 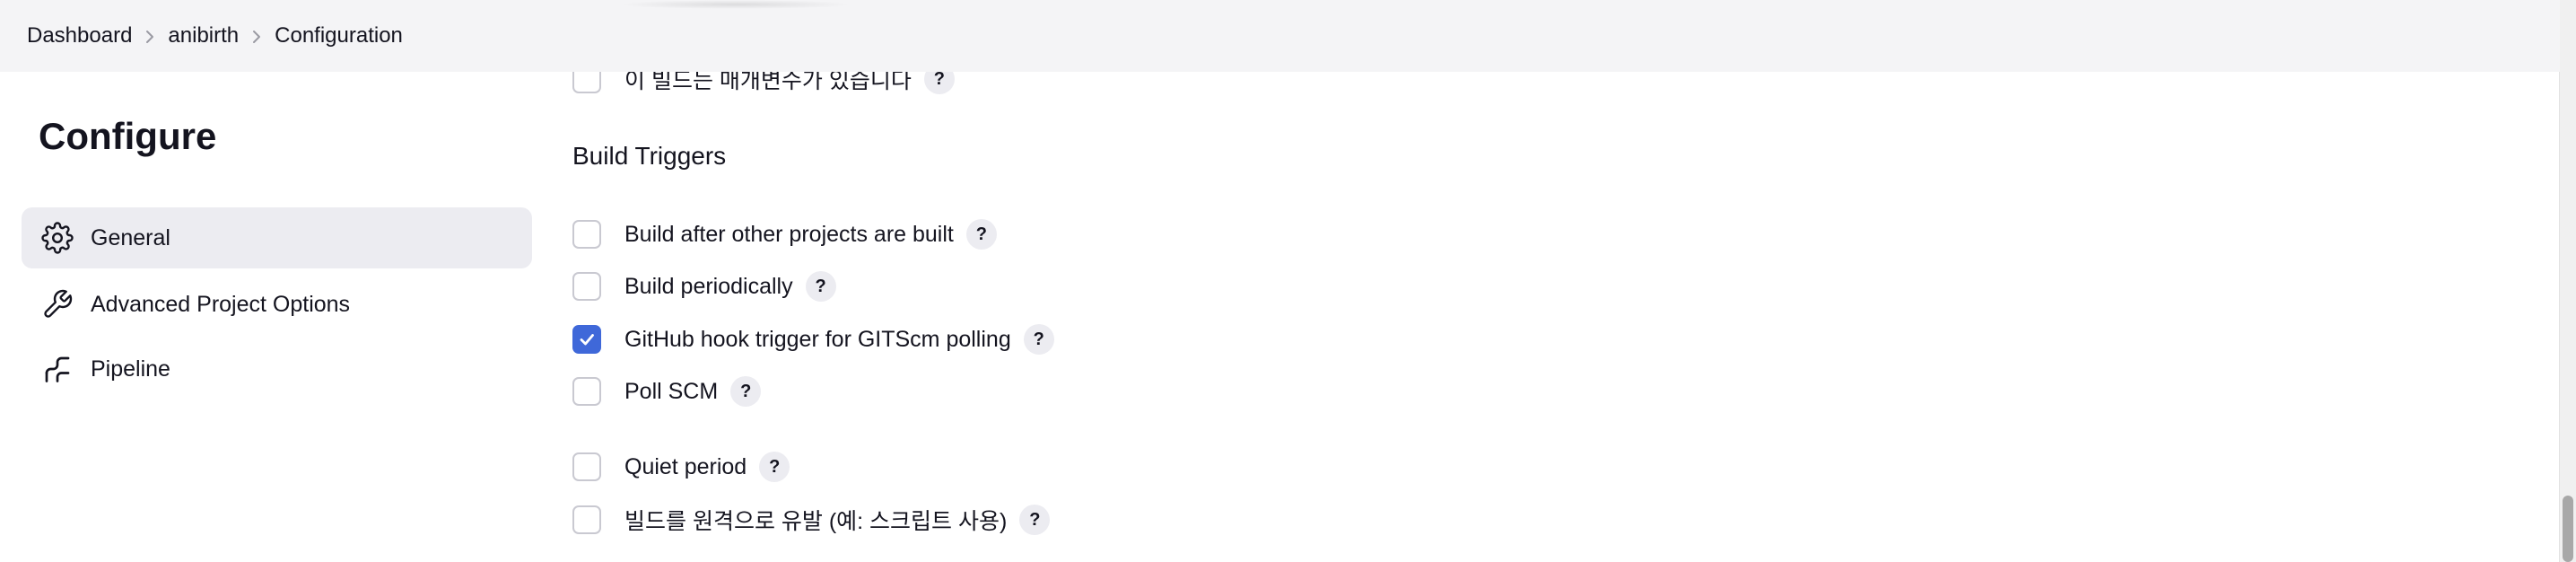 What do you see at coordinates (57, 369) in the screenshot?
I see `pipeline-icon` at bounding box center [57, 369].